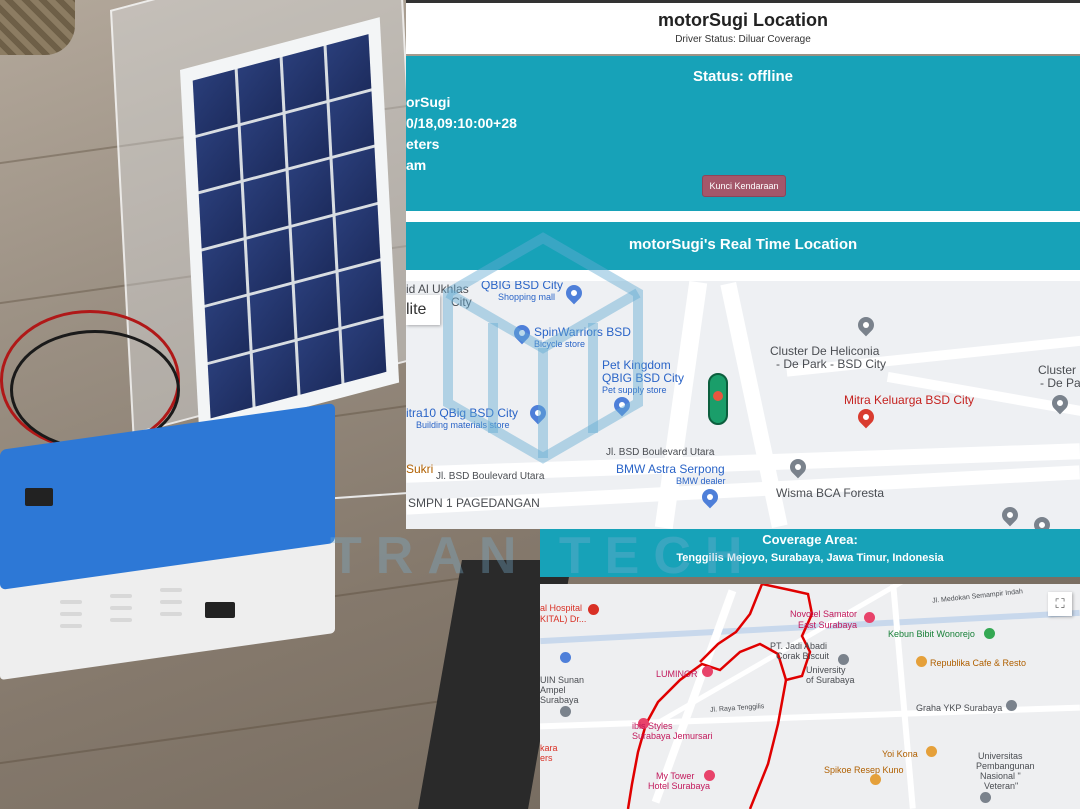 The height and width of the screenshot is (809, 1080). What do you see at coordinates (582, 332) in the screenshot?
I see `map-label: SpinWarriors BSD` at bounding box center [582, 332].